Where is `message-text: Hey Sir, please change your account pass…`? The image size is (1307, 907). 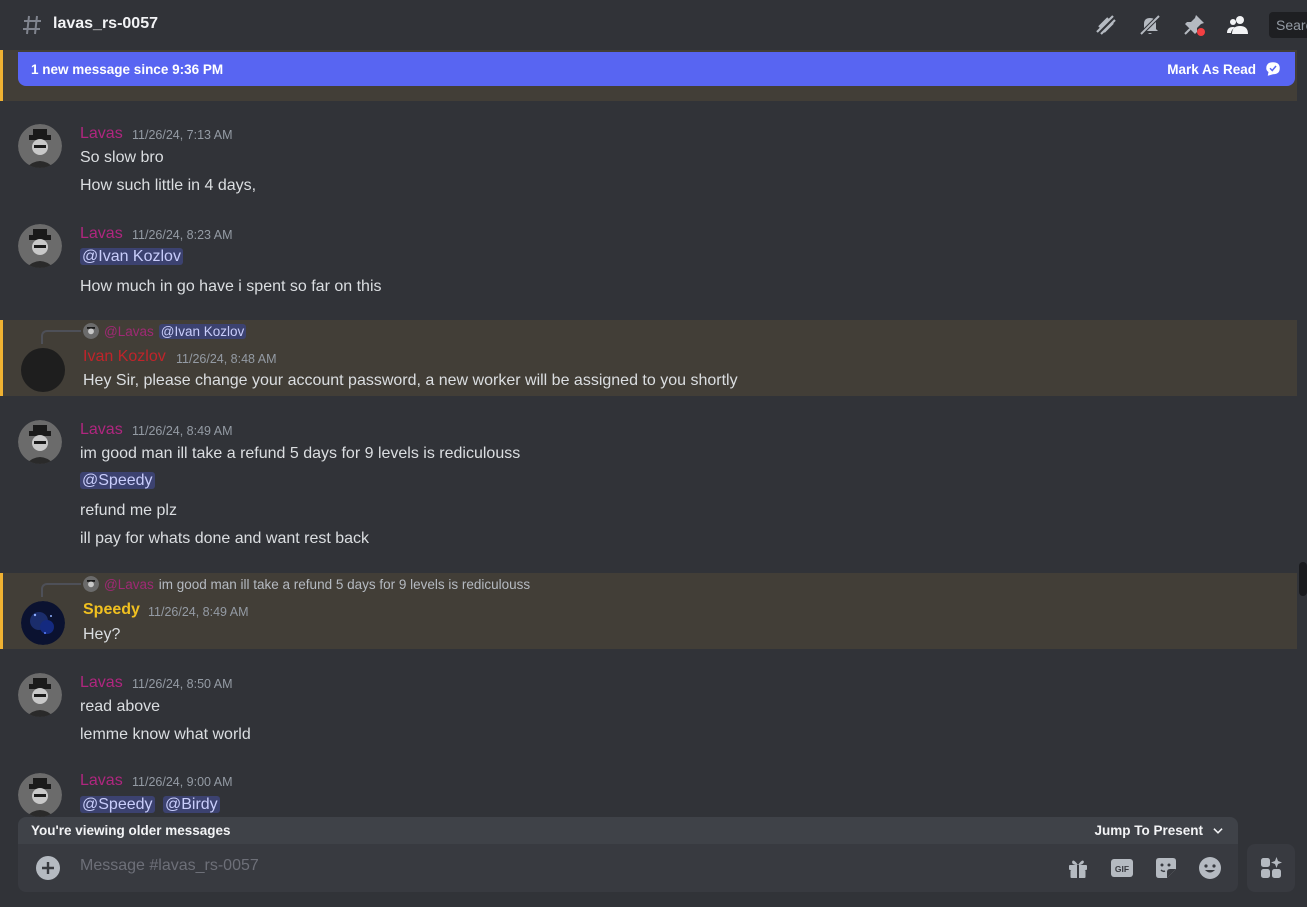 message-text: Hey Sir, please change your account pass… is located at coordinates (410, 380).